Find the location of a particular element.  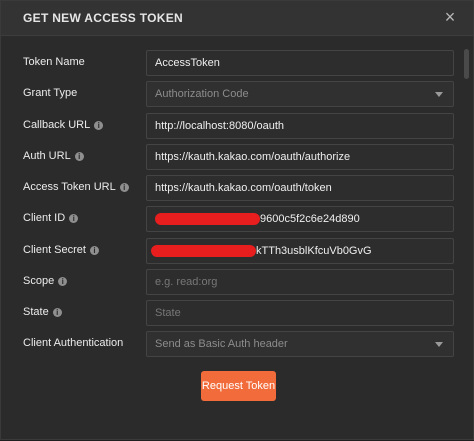

token-name-row: Token Name AccessToken is located at coordinates (237, 63).